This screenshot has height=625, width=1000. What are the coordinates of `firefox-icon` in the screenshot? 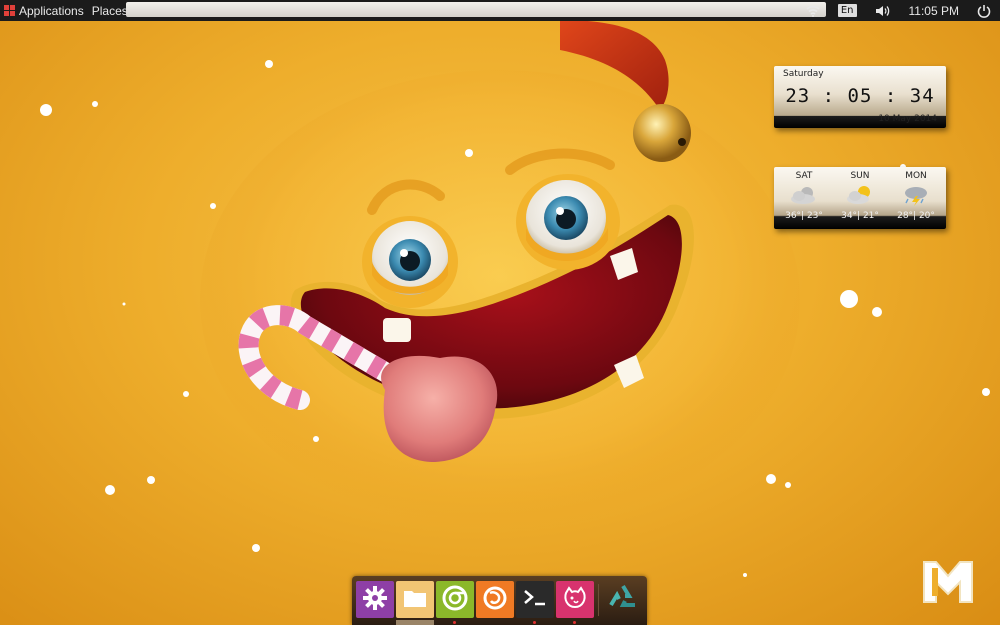 It's located at (495, 600).